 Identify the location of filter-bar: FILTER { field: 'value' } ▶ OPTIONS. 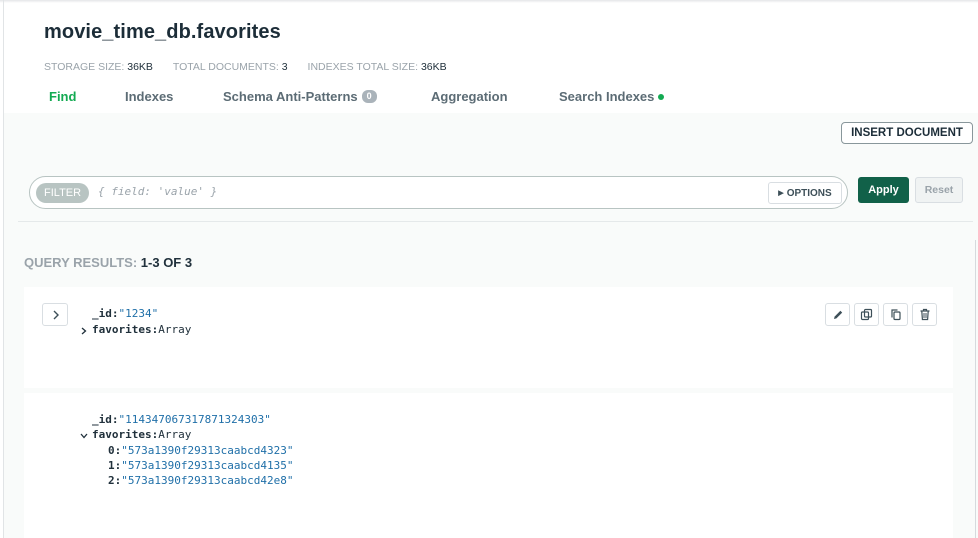
(438, 192).